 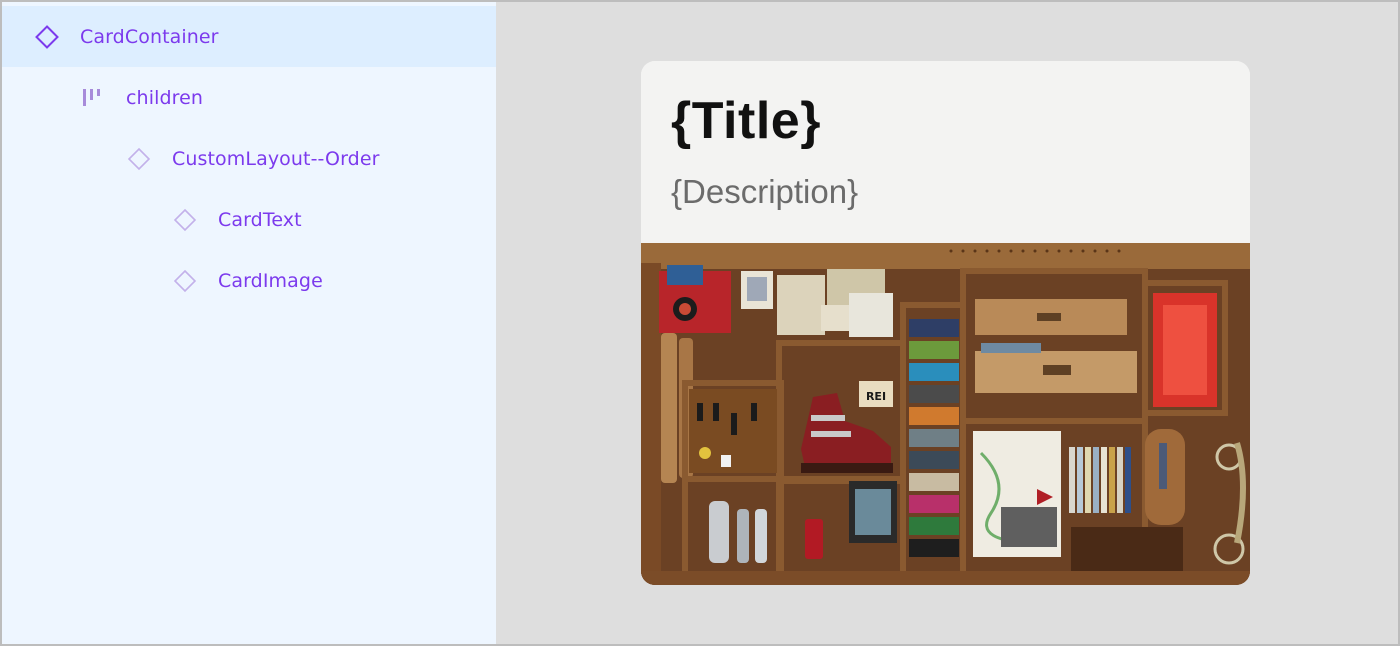 What do you see at coordinates (260, 219) in the screenshot?
I see `layer-item-label: CardText` at bounding box center [260, 219].